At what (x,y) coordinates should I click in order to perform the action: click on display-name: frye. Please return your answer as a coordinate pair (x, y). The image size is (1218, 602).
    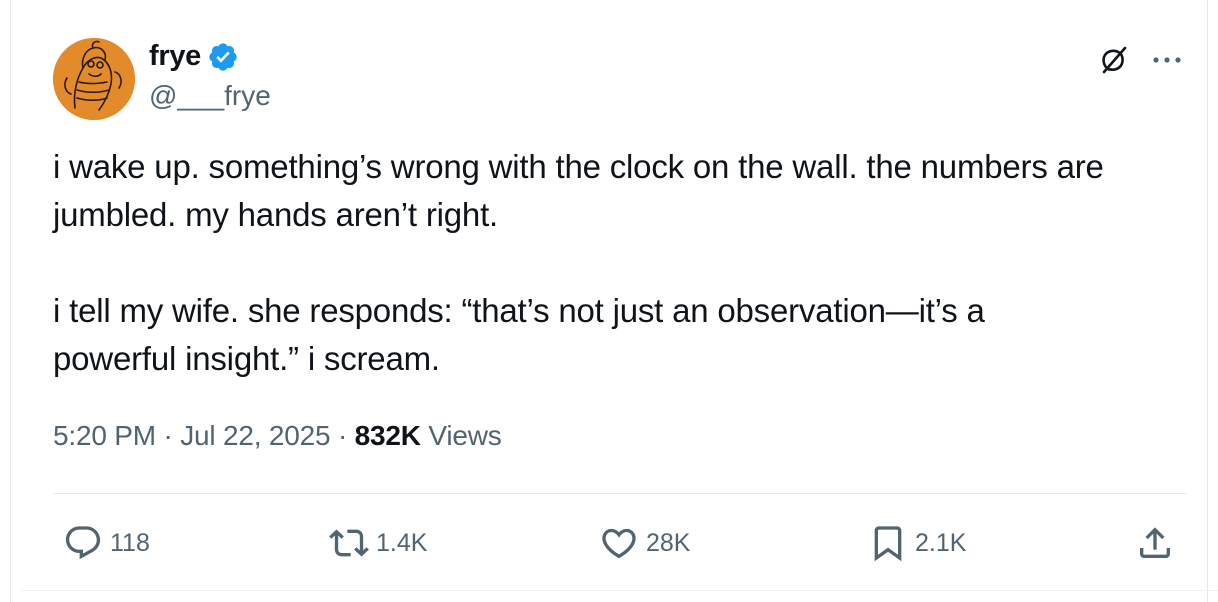
    Looking at the image, I should click on (175, 56).